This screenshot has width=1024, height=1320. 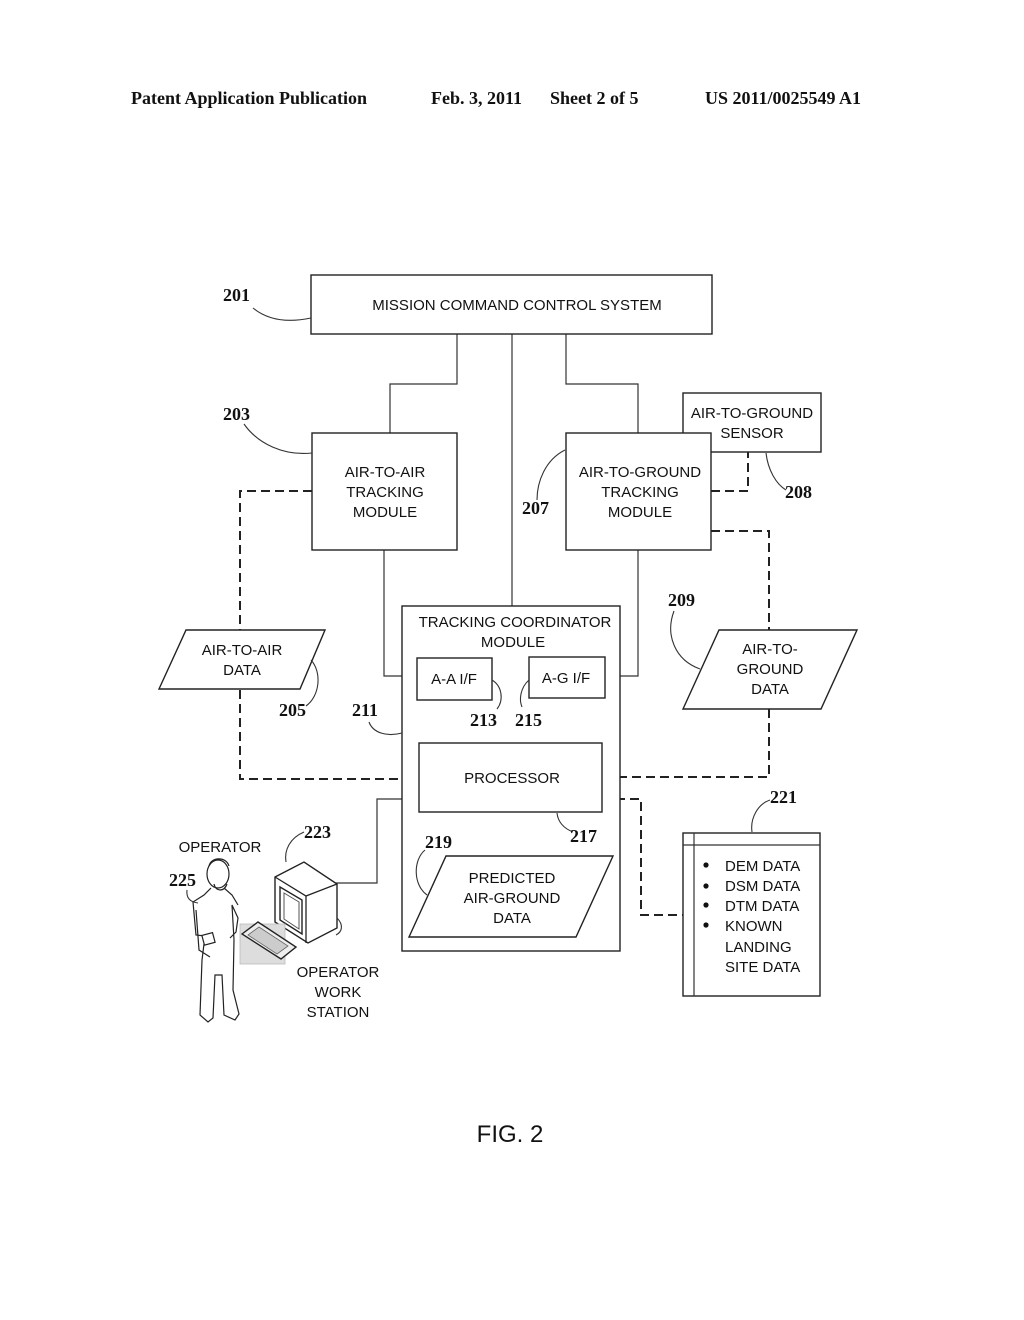 What do you see at coordinates (528, 720) in the screenshot?
I see `ref-215: 215` at bounding box center [528, 720].